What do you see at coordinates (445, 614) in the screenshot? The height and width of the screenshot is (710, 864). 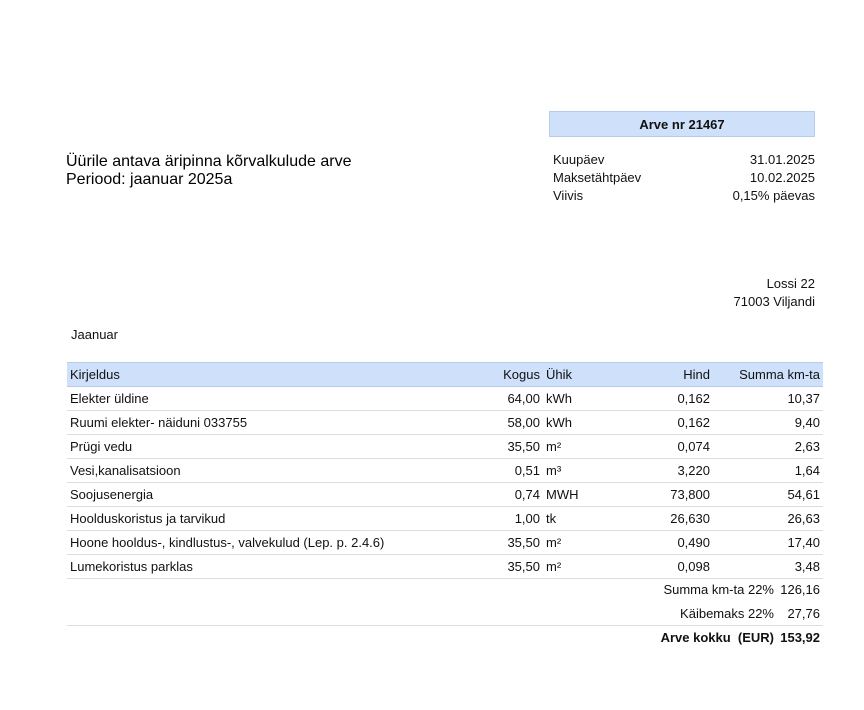 I see `vat-line: Käibemaks 22% 27,76` at bounding box center [445, 614].